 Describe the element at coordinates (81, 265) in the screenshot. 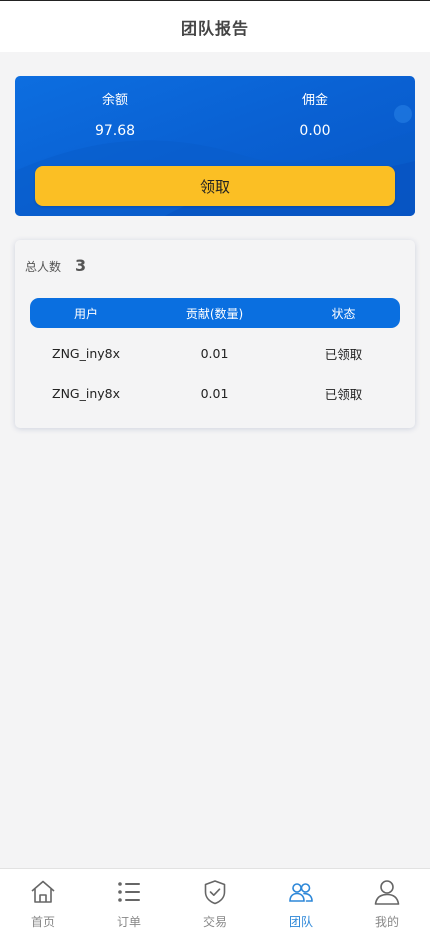

I see `total-members-value: 3` at that location.